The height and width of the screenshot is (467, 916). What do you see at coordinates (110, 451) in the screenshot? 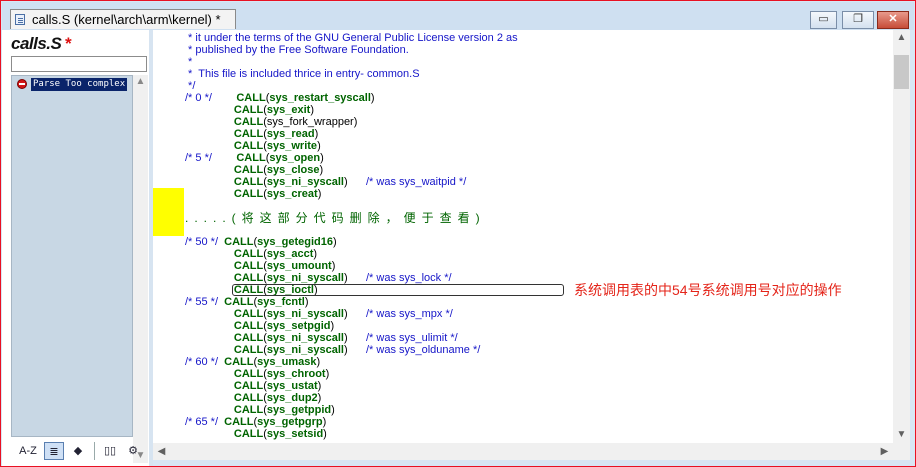
I see `book-icon: ▯▯` at bounding box center [110, 451].